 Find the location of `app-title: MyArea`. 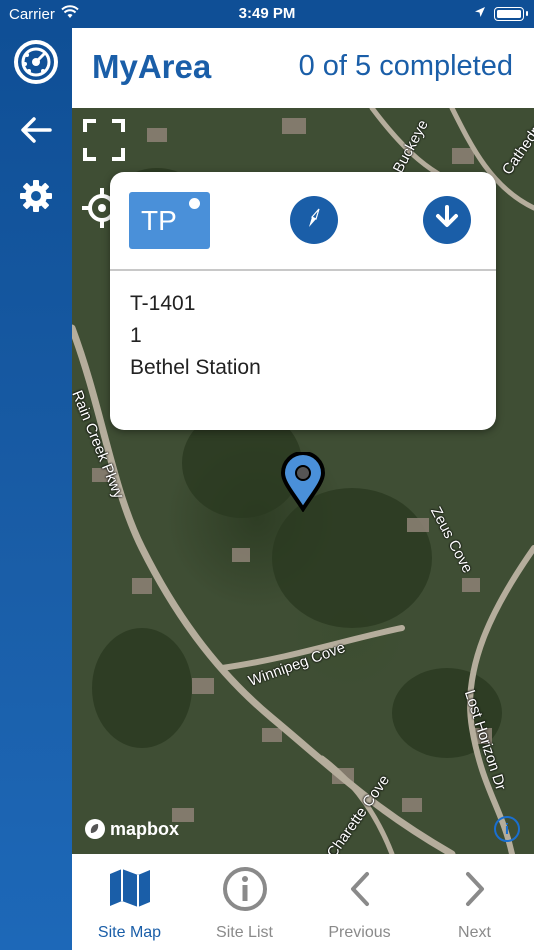

app-title: MyArea is located at coordinates (152, 66).